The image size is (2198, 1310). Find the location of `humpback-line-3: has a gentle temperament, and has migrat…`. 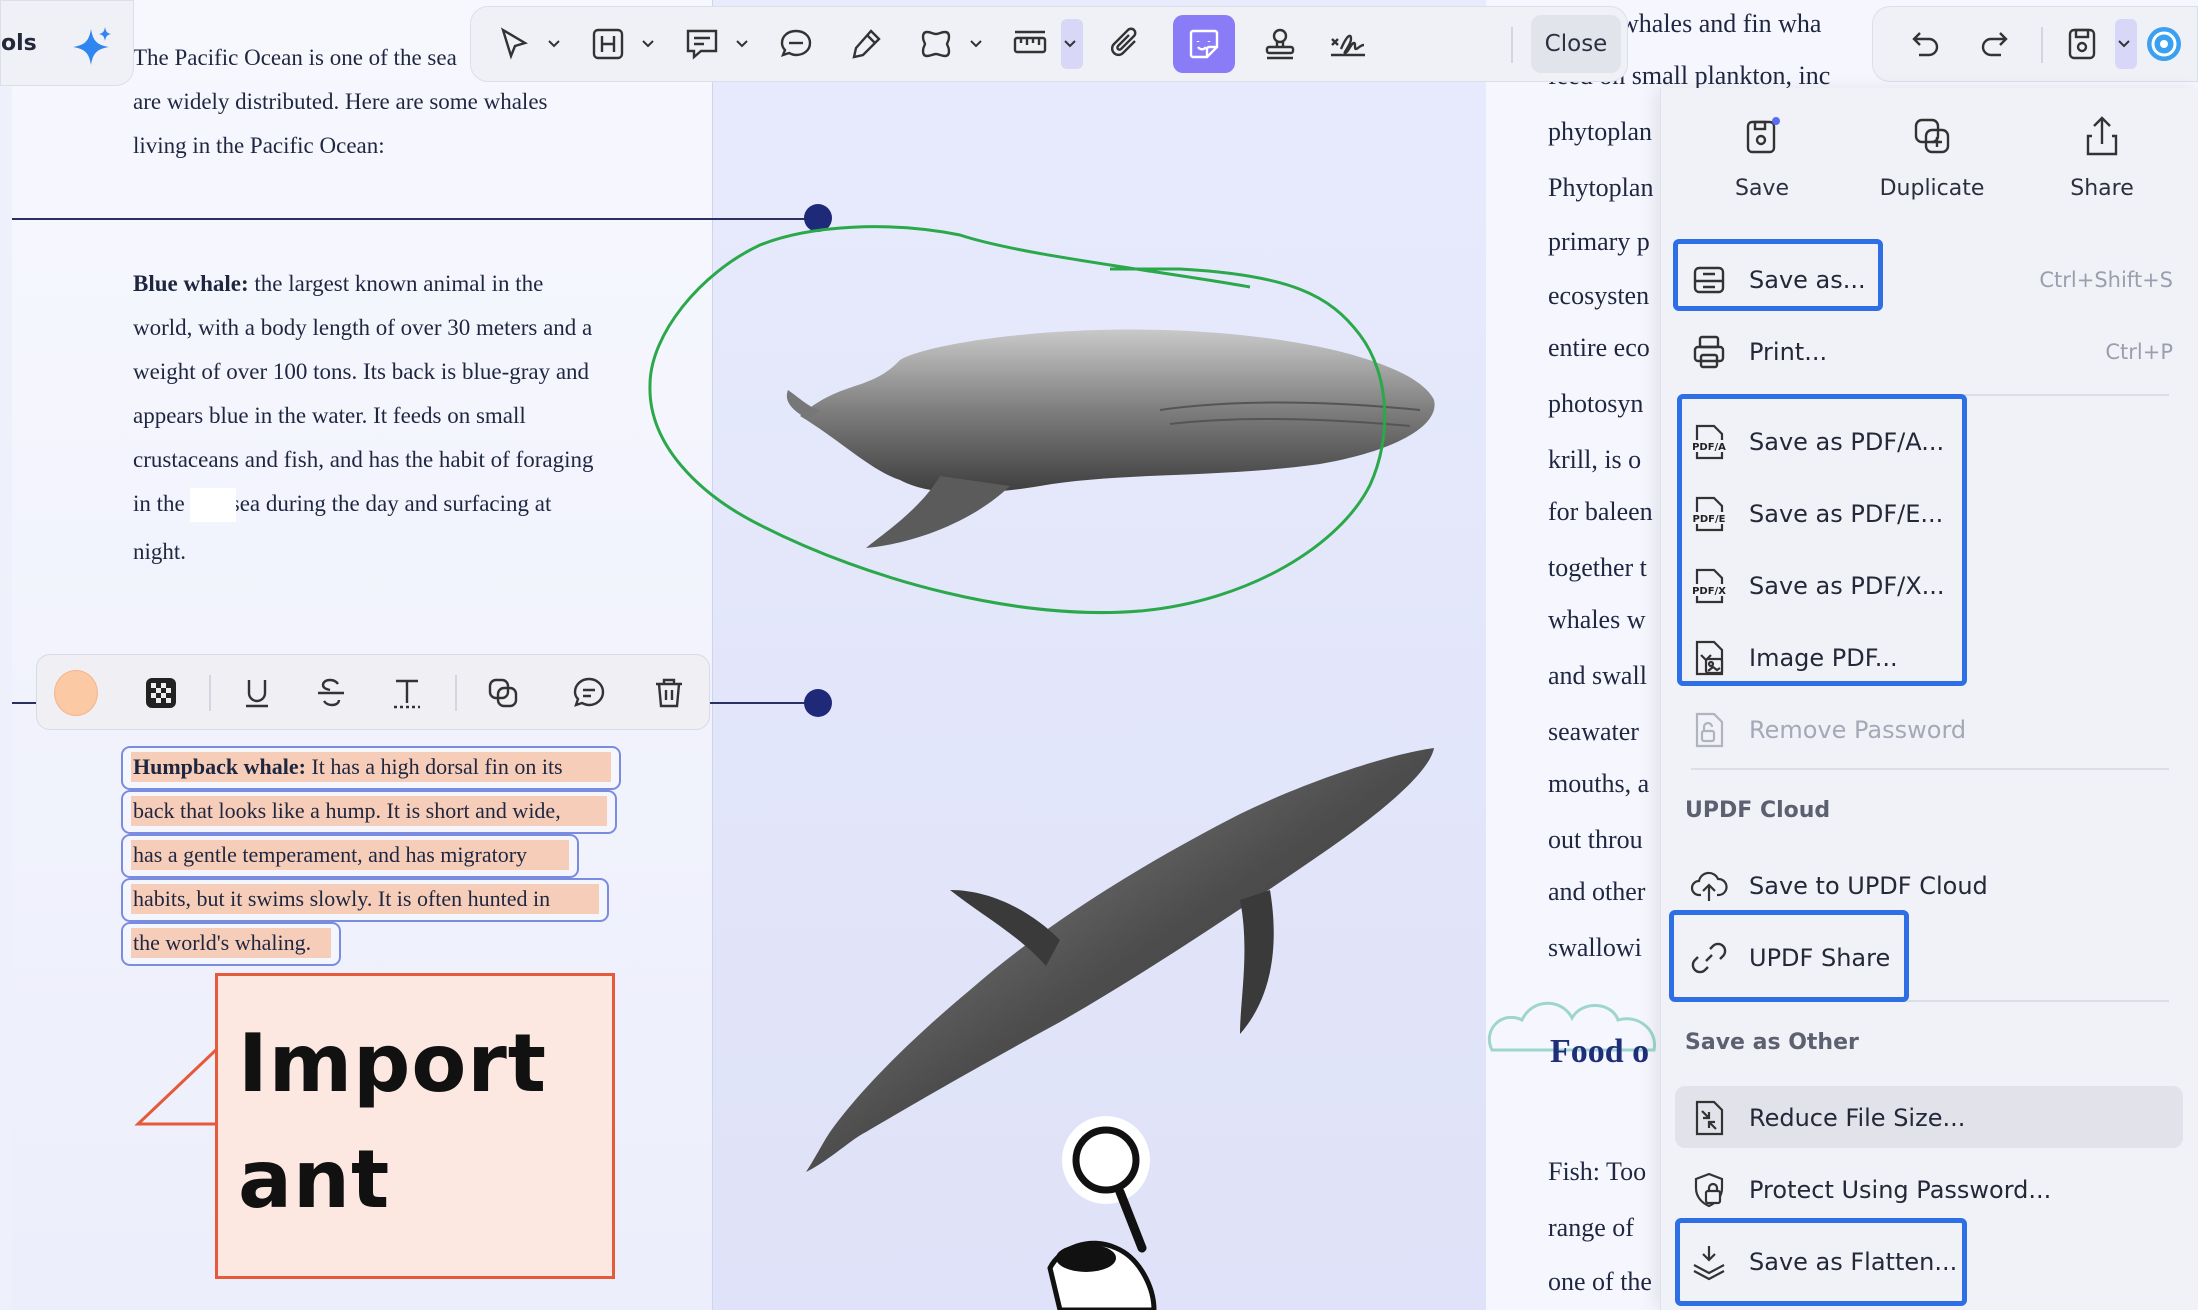

humpback-line-3: has a gentle temperament, and has migrat… is located at coordinates (330, 854).